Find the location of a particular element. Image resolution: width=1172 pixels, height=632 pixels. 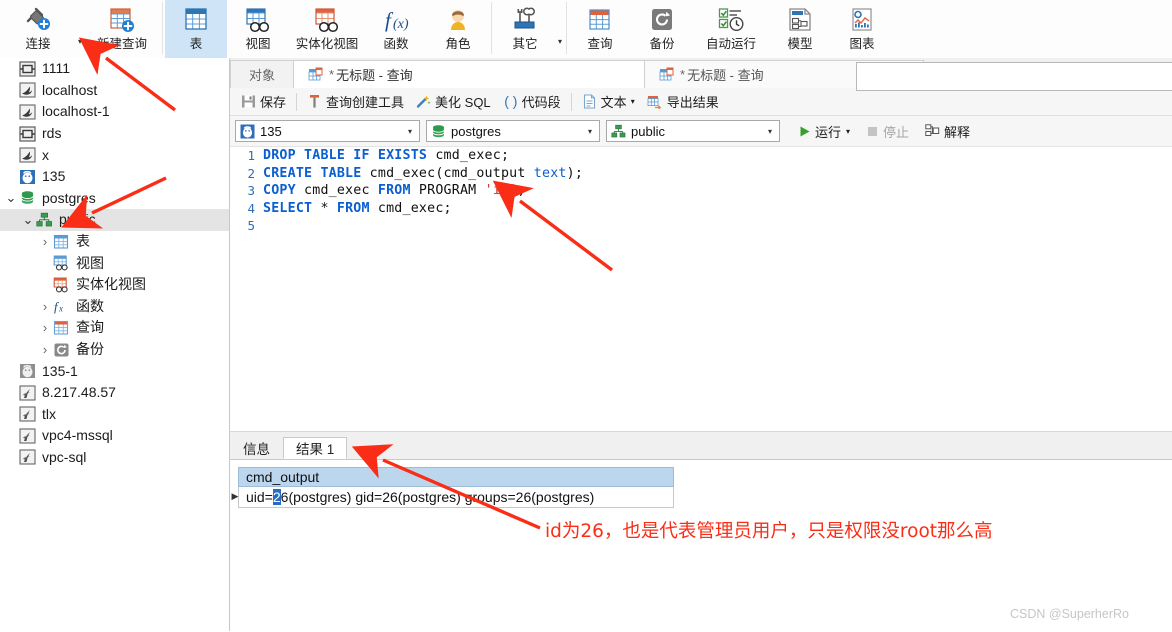

ribbon-label-new-query: 新建查询 is located at coordinates (122, 44).